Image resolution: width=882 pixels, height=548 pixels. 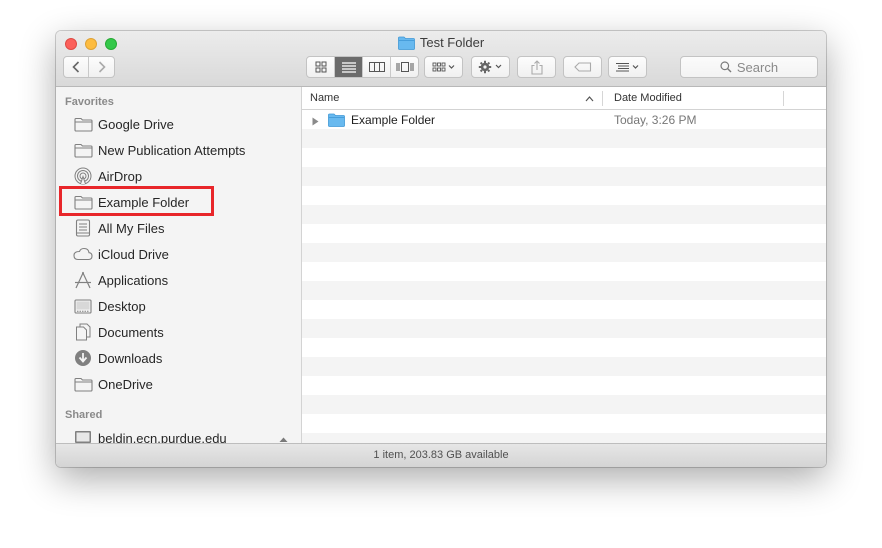 I want to click on list-options-icon, so click(x=626, y=67).